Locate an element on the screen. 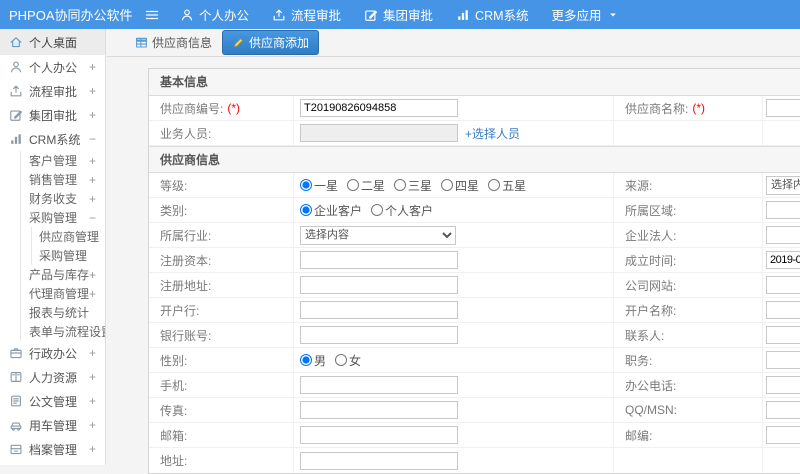 The width and height of the screenshot is (800, 474). level-radio-option: 三星 is located at coordinates (413, 185).